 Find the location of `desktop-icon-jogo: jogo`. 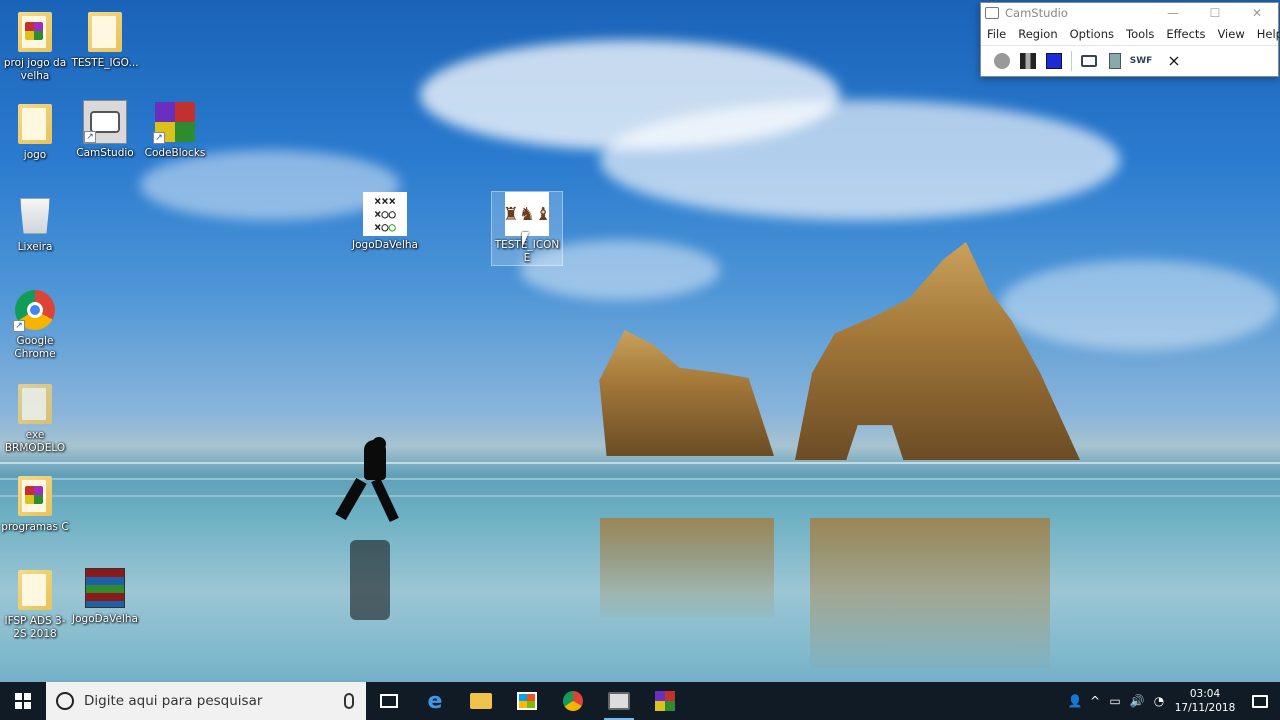

desktop-icon-jogo: jogo is located at coordinates (35, 132).